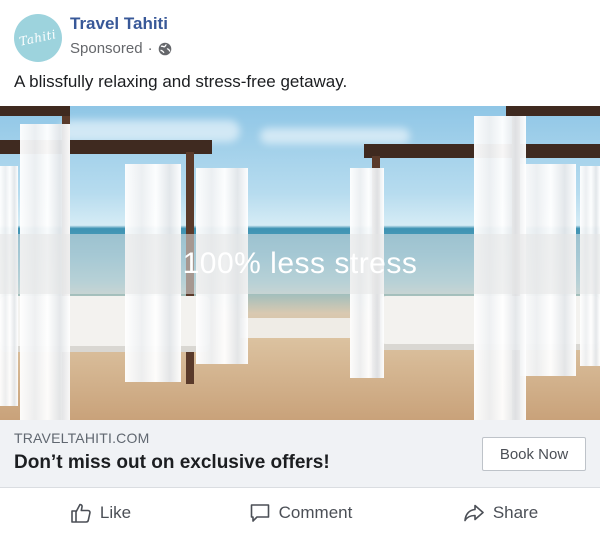 This screenshot has height=536, width=600. I want to click on post-meta: Sponsored ·, so click(121, 48).